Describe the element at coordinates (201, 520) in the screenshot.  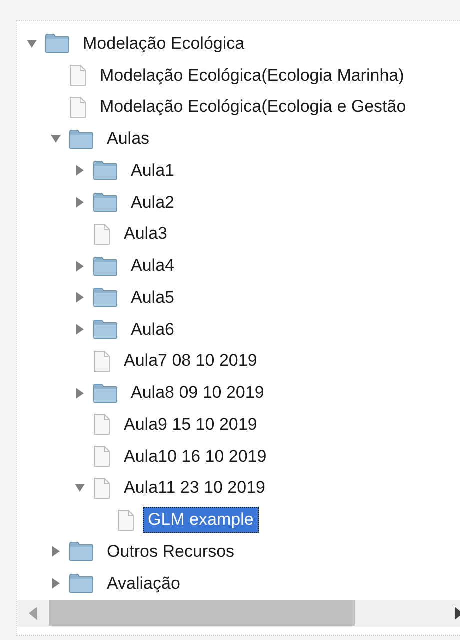
I see `tree-item: GLM example` at that location.